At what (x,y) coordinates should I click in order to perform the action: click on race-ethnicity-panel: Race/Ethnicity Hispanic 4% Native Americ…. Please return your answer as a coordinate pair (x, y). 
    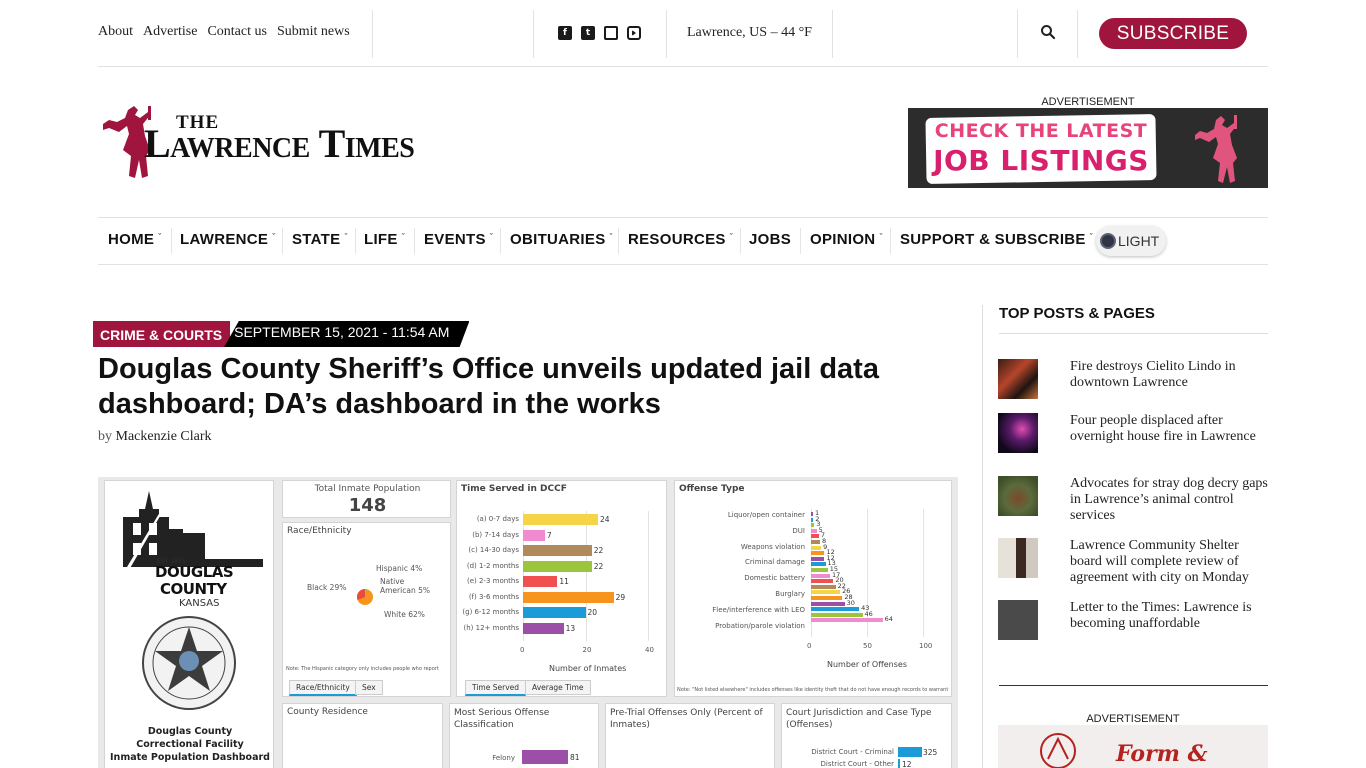
    Looking at the image, I should click on (366, 609).